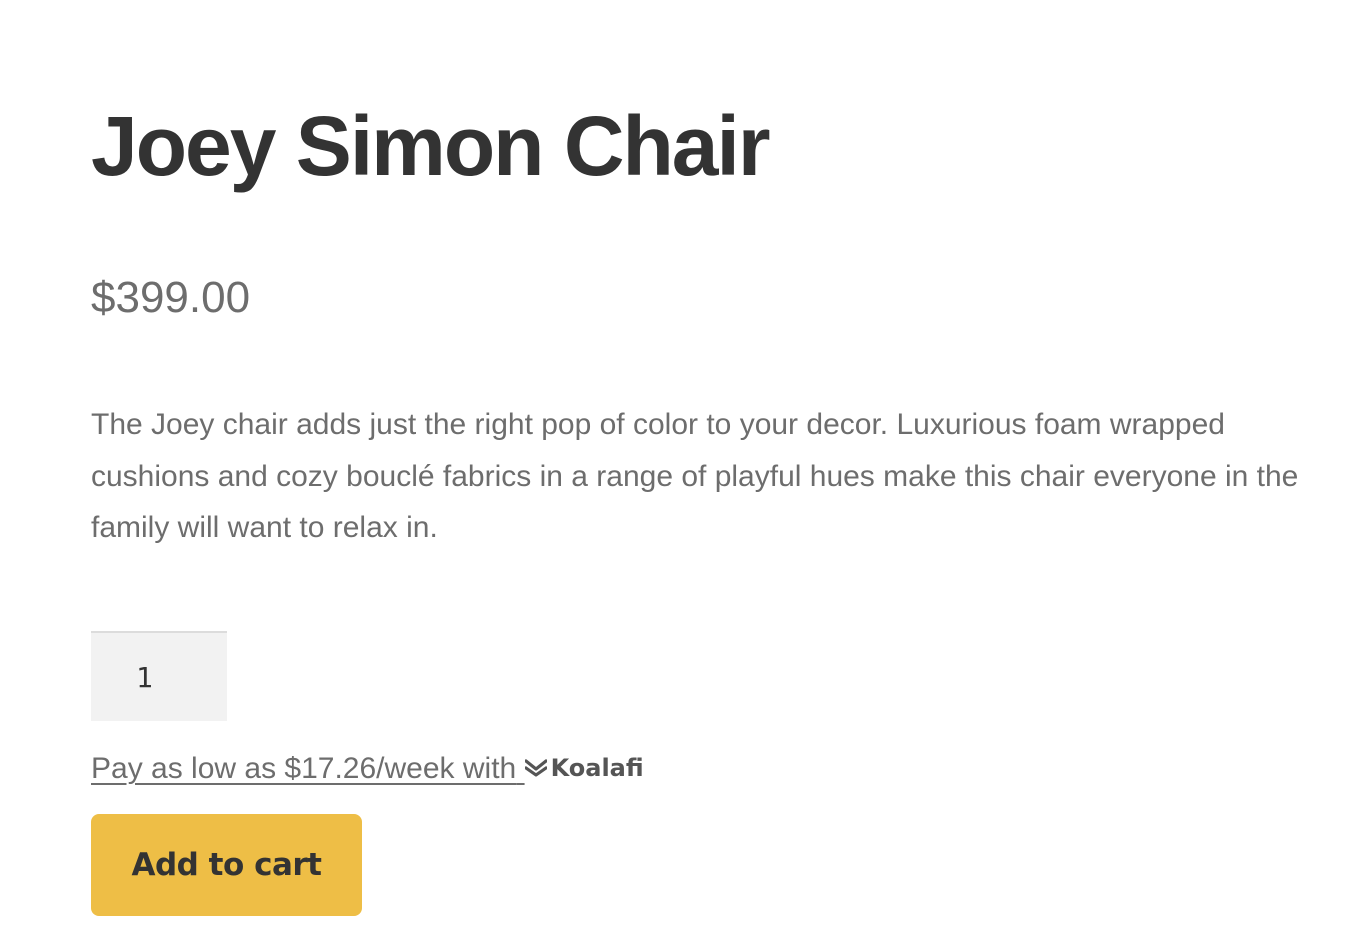  What do you see at coordinates (159, 676) in the screenshot?
I see `quantity-input` at bounding box center [159, 676].